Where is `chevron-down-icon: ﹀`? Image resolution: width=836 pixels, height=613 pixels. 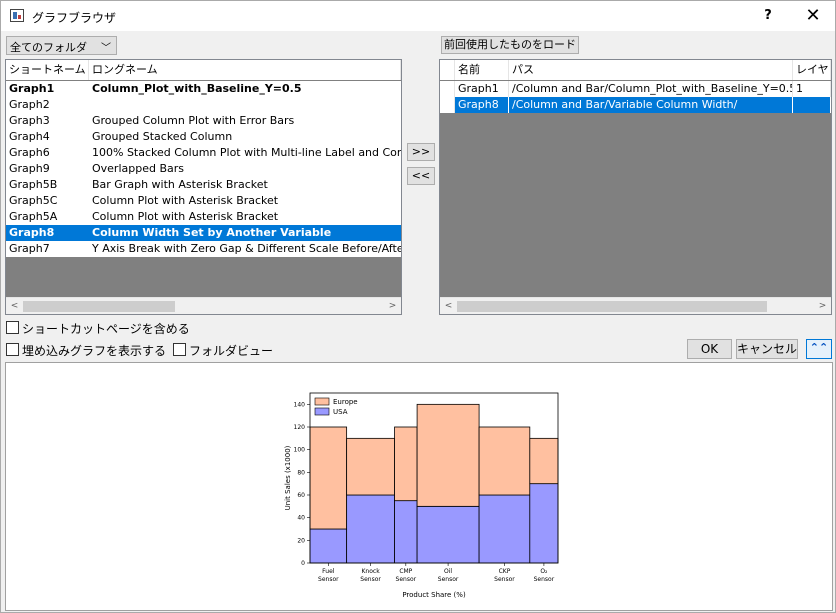
chevron-down-icon: ﹀ is located at coordinates (106, 48).